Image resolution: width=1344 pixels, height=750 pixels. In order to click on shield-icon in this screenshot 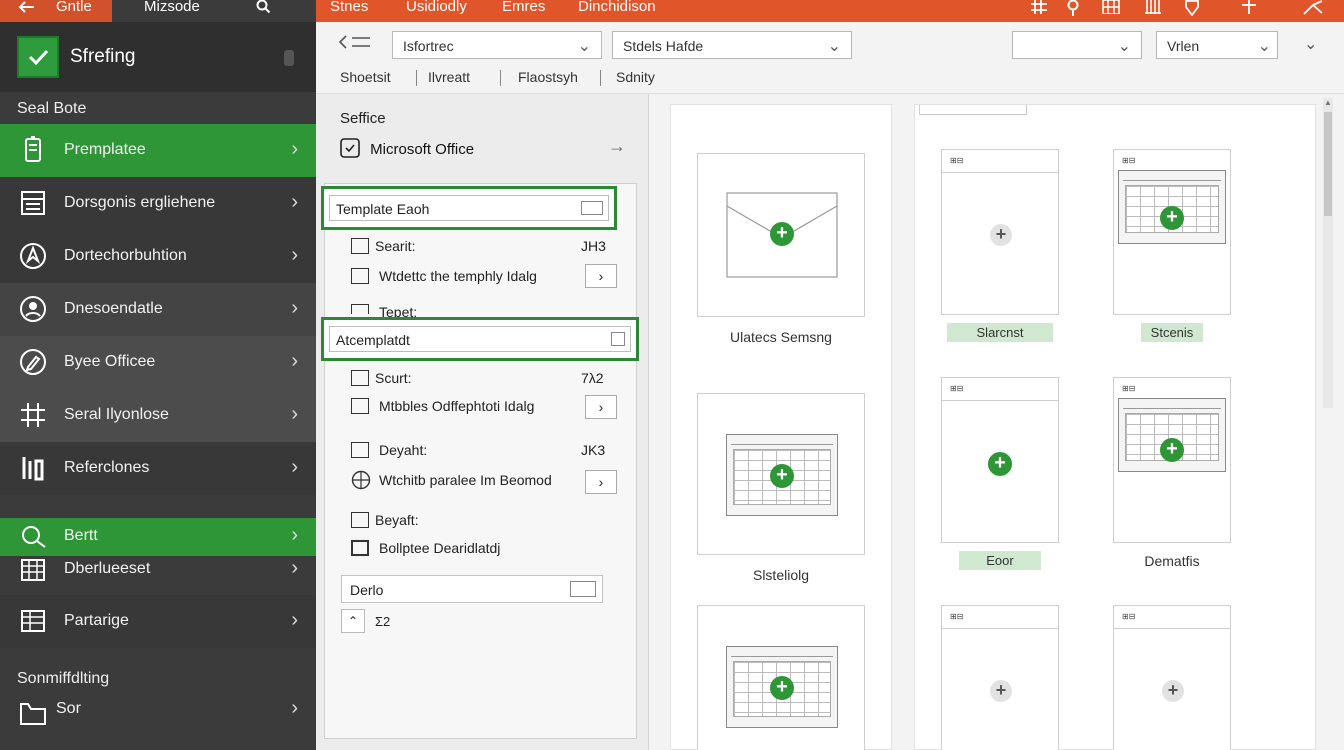, I will do `click(1195, 8)`.